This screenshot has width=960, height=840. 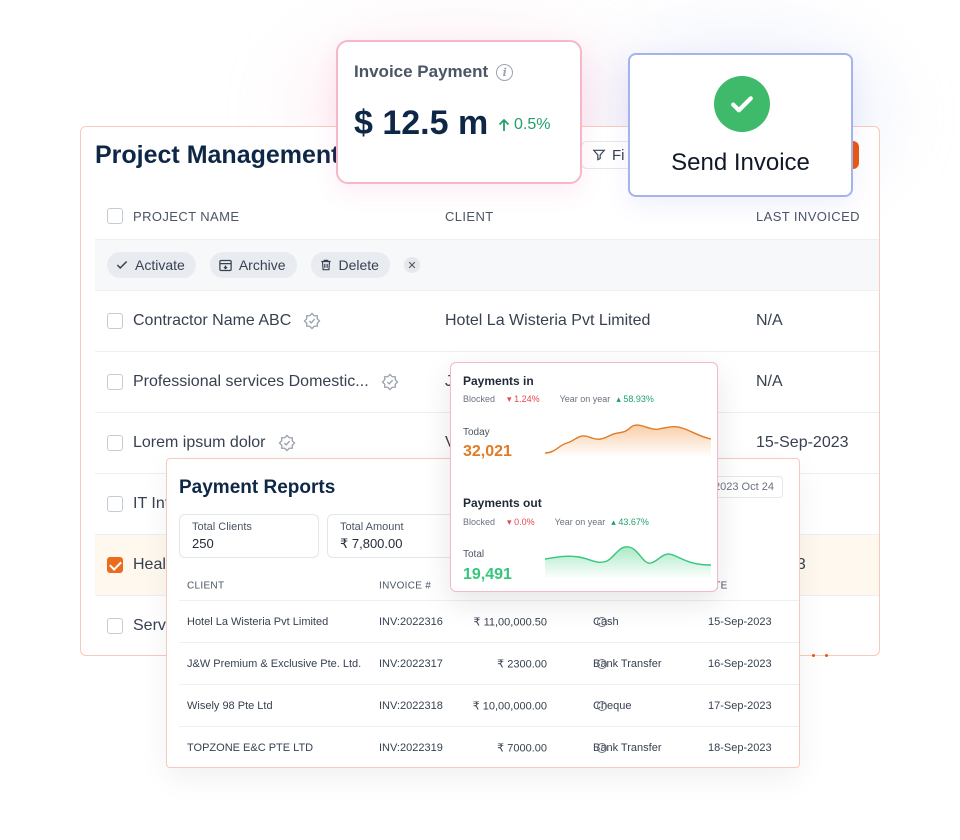 What do you see at coordinates (390, 382) in the screenshot?
I see `verified-badge-icon` at bounding box center [390, 382].